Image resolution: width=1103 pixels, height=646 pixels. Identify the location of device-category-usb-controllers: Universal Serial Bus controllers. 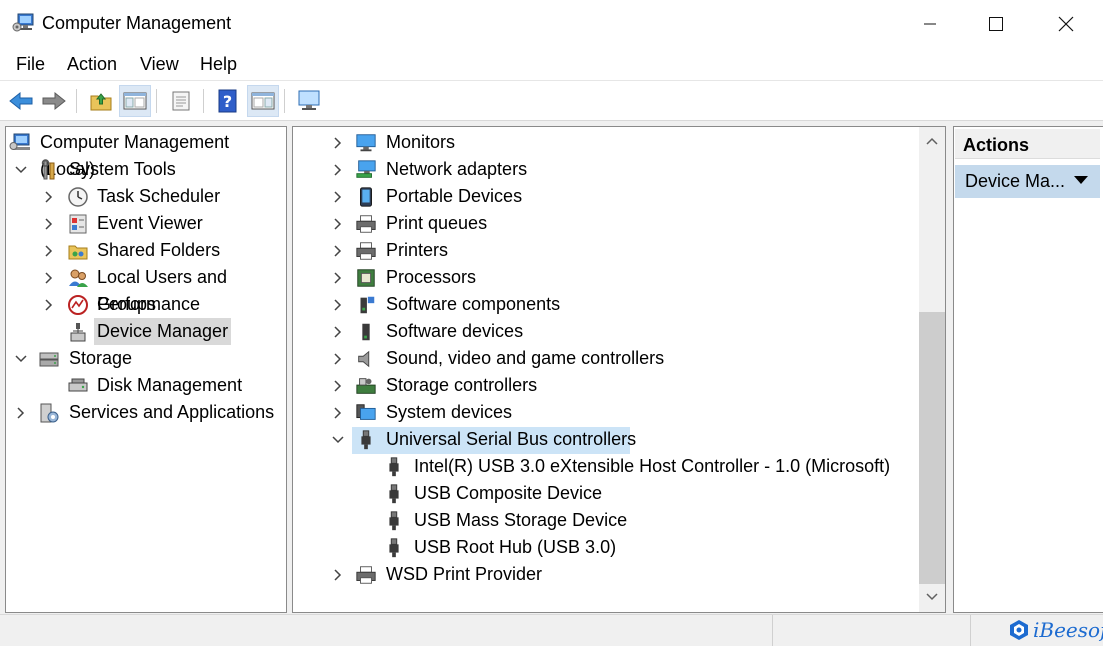
(511, 439).